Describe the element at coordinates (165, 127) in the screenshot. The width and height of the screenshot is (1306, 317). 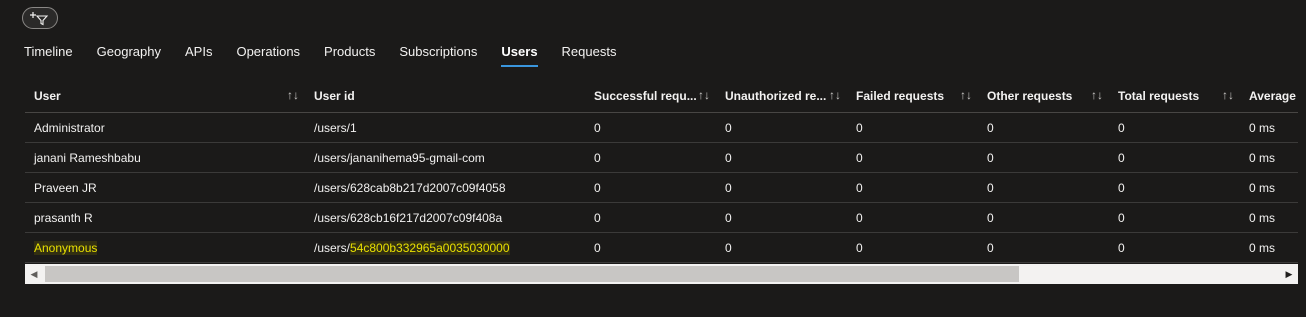
I see `cell-user: Administrator` at that location.